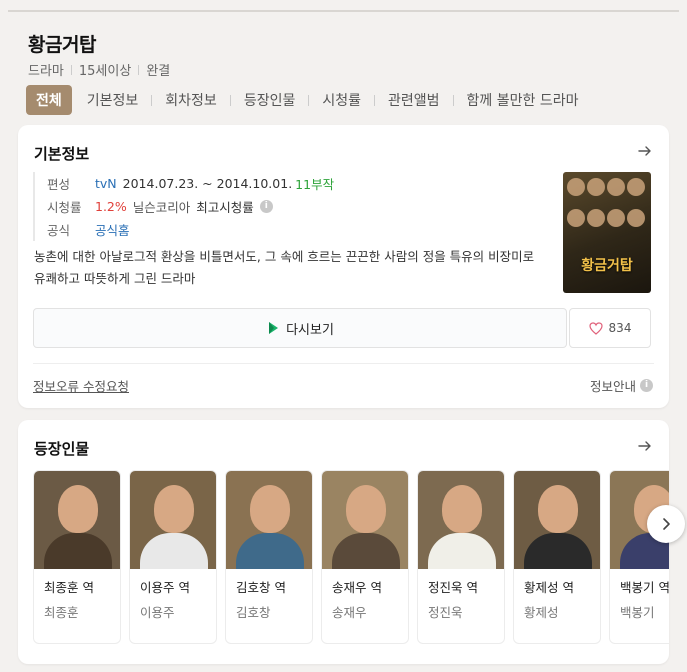 The width and height of the screenshot is (687, 672). What do you see at coordinates (157, 612) in the screenshot?
I see `cast-actor: 이용주` at bounding box center [157, 612].